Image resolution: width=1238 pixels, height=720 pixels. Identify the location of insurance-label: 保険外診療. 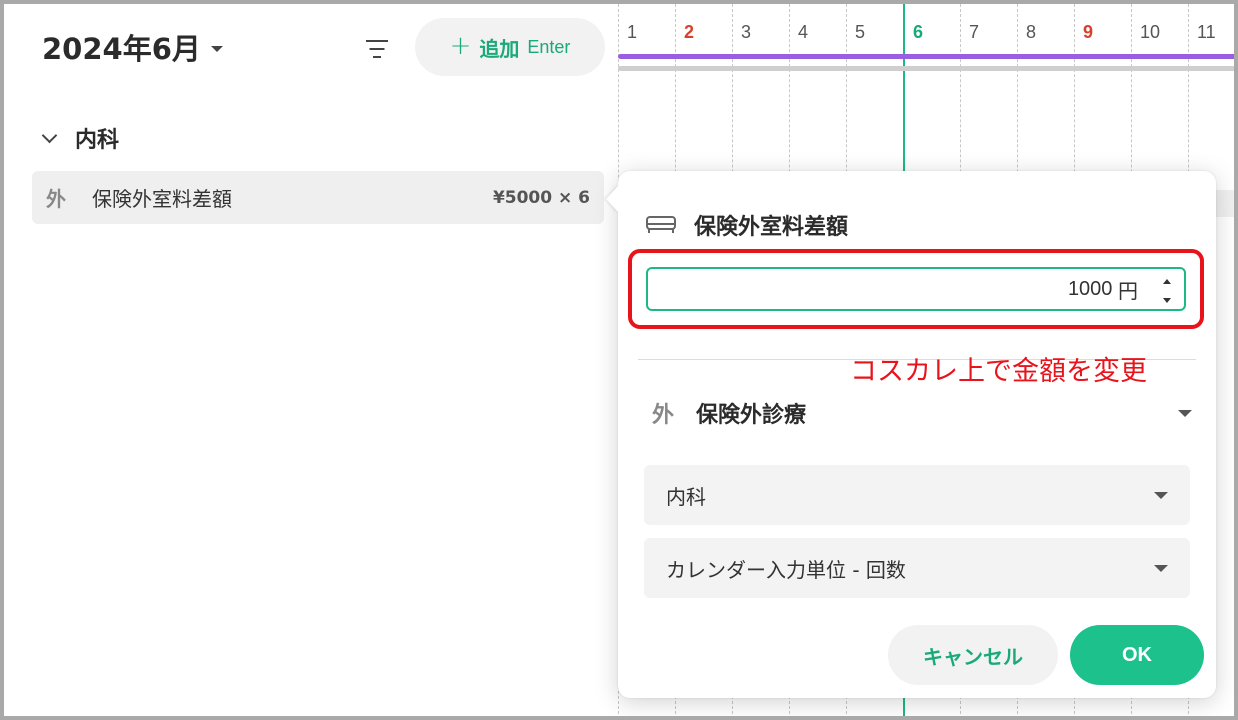
(751, 415).